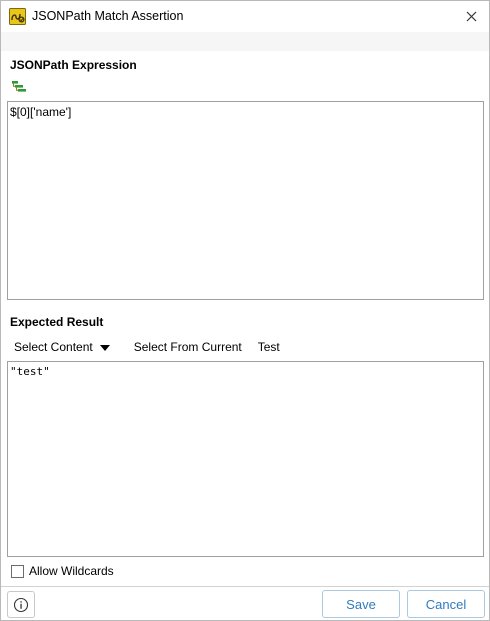  I want to click on expected-toolbar: Select Content Select From Current Test, so click(147, 347).